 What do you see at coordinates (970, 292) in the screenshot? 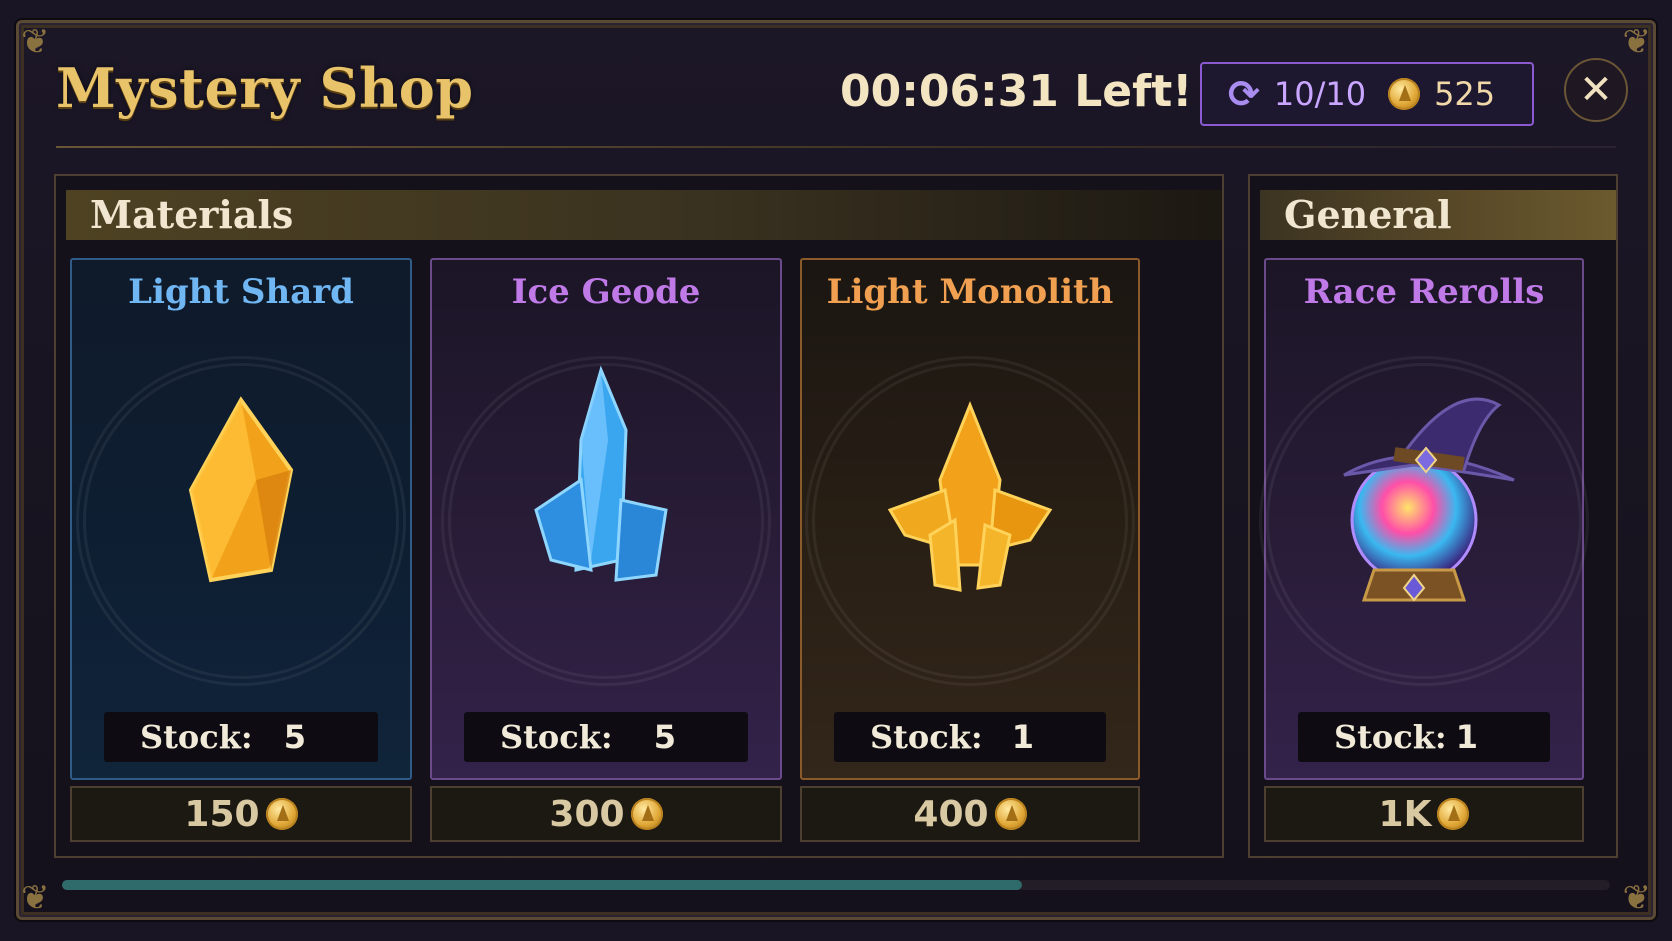
I see `item-name: Light Monolith` at bounding box center [970, 292].